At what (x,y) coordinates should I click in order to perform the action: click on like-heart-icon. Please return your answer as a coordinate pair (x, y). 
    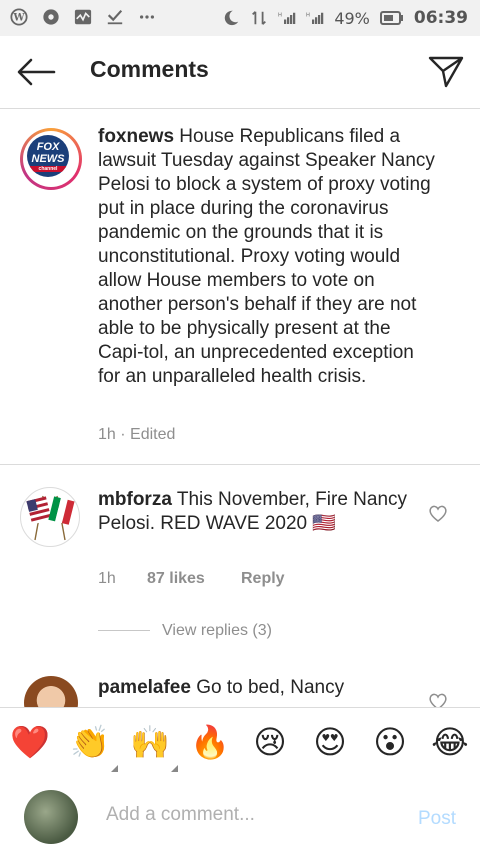
    Looking at the image, I should click on (438, 513).